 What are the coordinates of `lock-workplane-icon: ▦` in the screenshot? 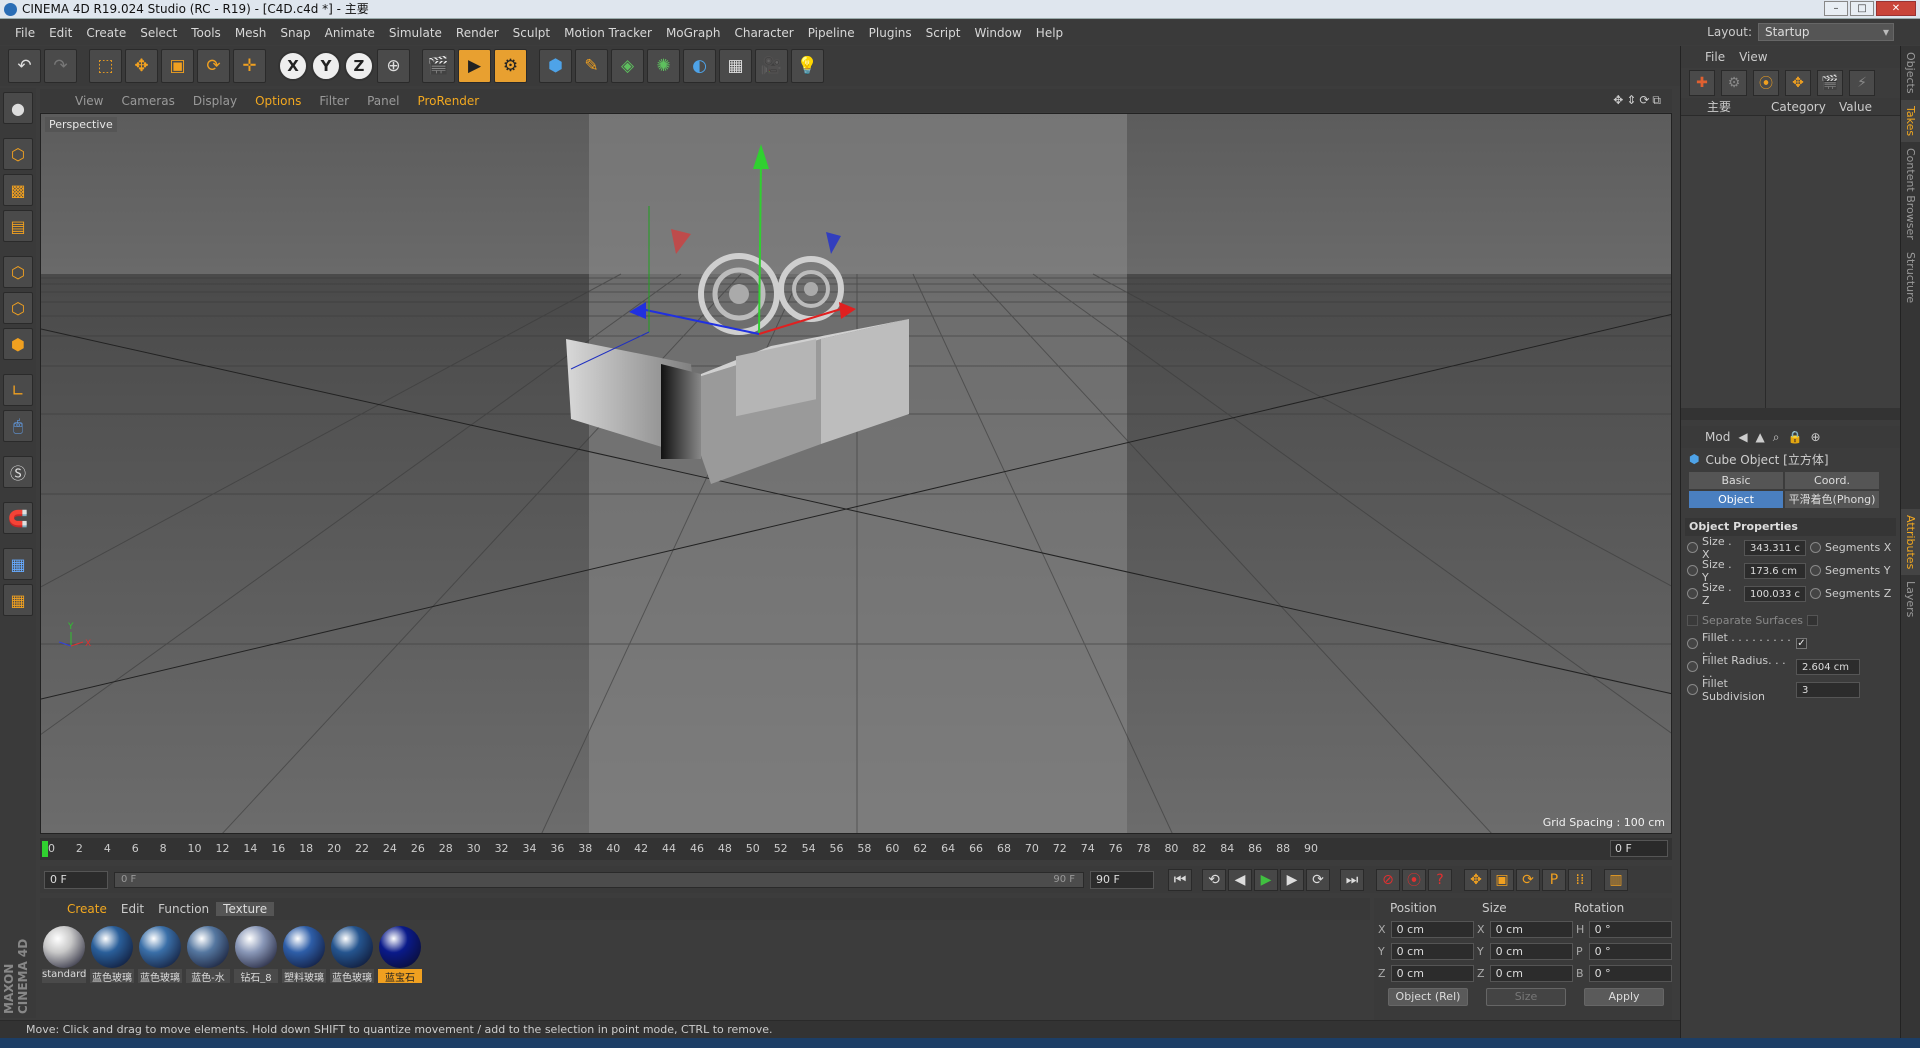 It's located at (18, 564).